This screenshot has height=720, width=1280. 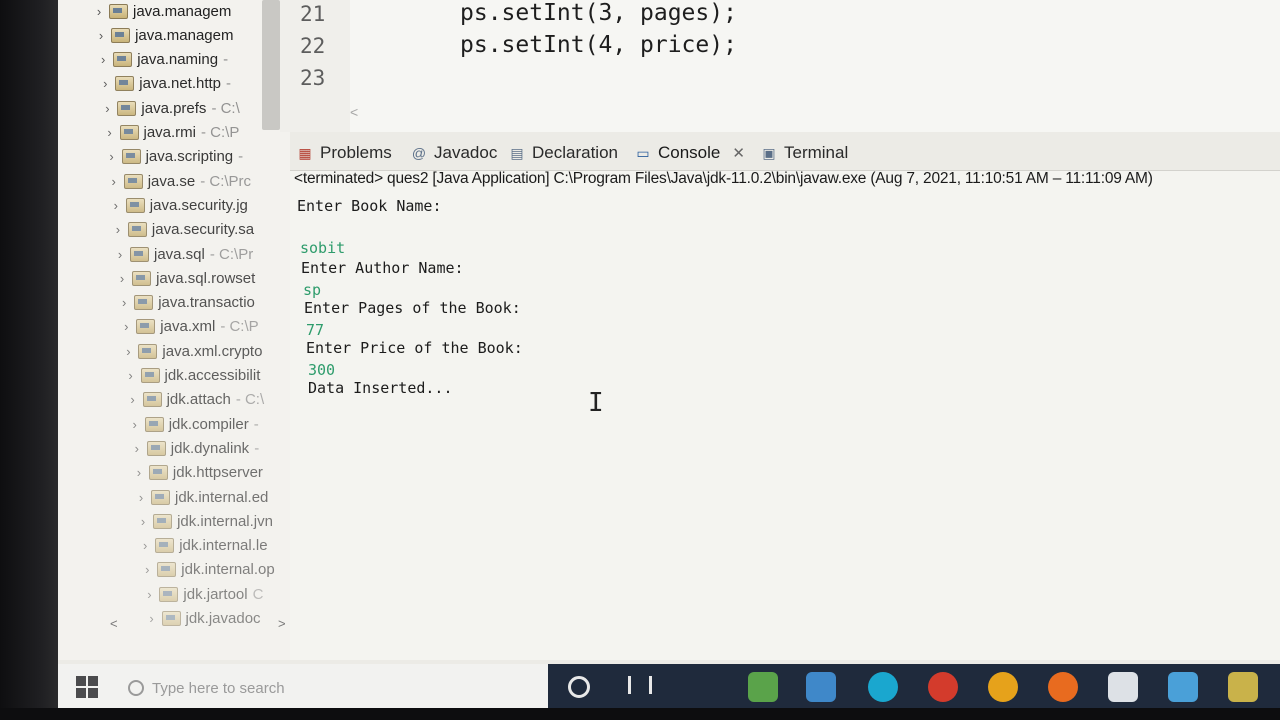 What do you see at coordinates (208, 521) in the screenshot?
I see `explorer-tree-item: › jdk.internal.jvn` at bounding box center [208, 521].